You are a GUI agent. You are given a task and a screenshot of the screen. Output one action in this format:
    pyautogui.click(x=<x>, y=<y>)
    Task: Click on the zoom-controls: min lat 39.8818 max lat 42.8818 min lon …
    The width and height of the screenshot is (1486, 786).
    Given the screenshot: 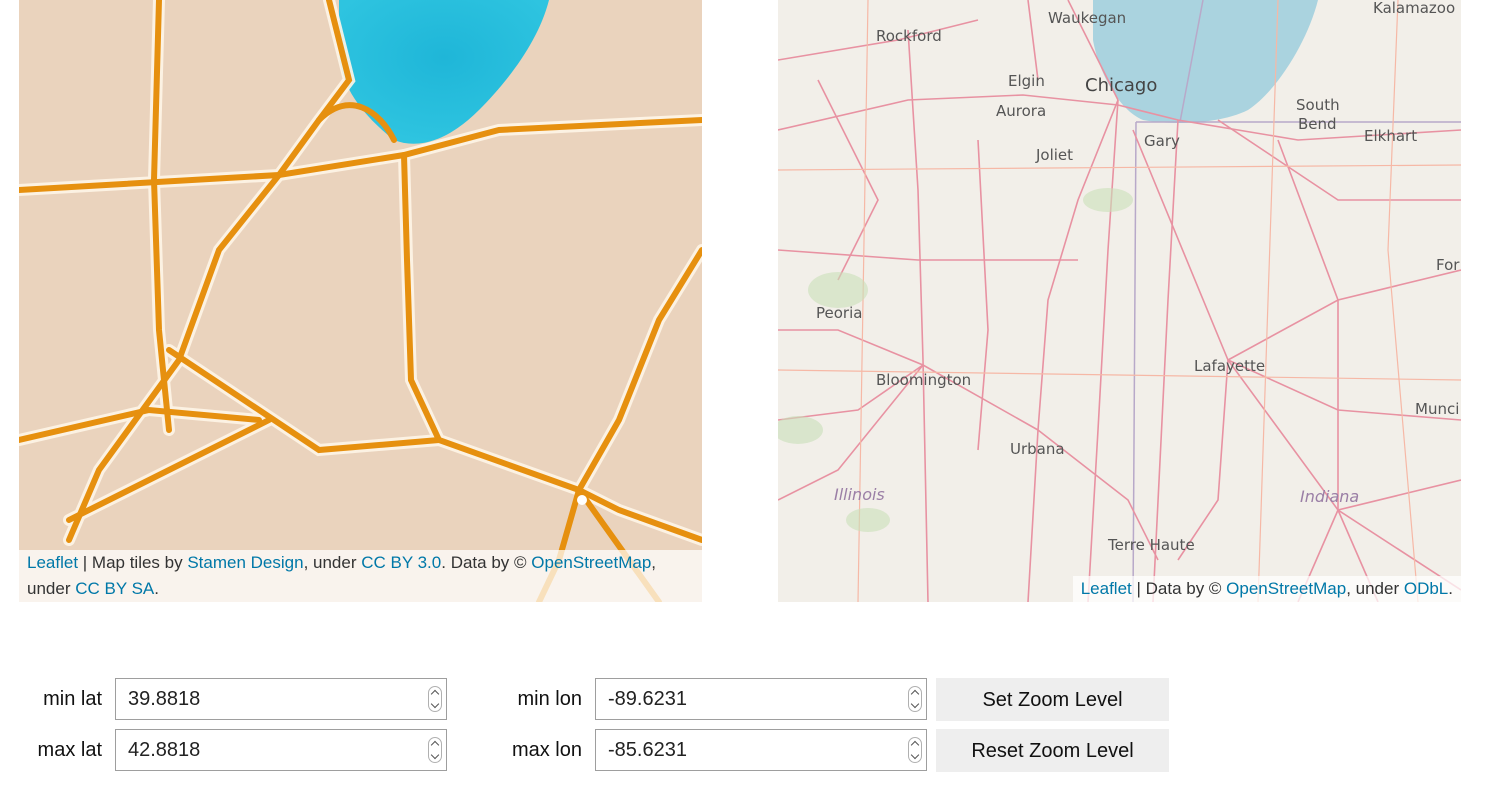 What is the action you would take?
    pyautogui.click(x=743, y=728)
    